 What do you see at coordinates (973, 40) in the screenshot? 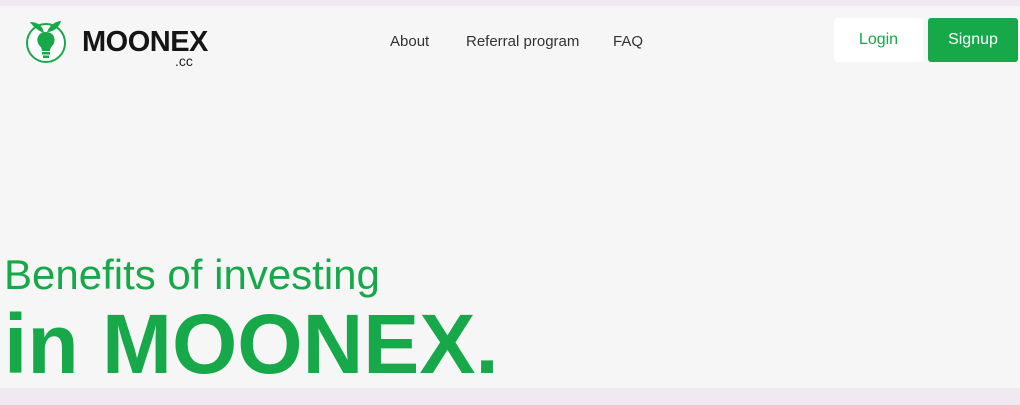
I see `signup-button: Signup` at bounding box center [973, 40].